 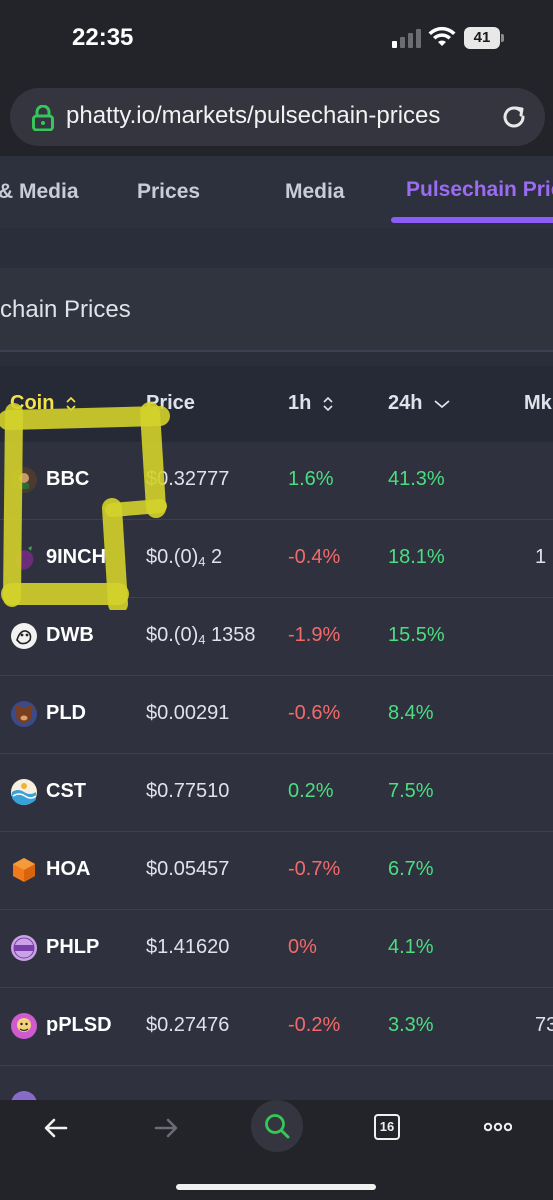 I want to click on lock-icon, so click(x=43, y=118).